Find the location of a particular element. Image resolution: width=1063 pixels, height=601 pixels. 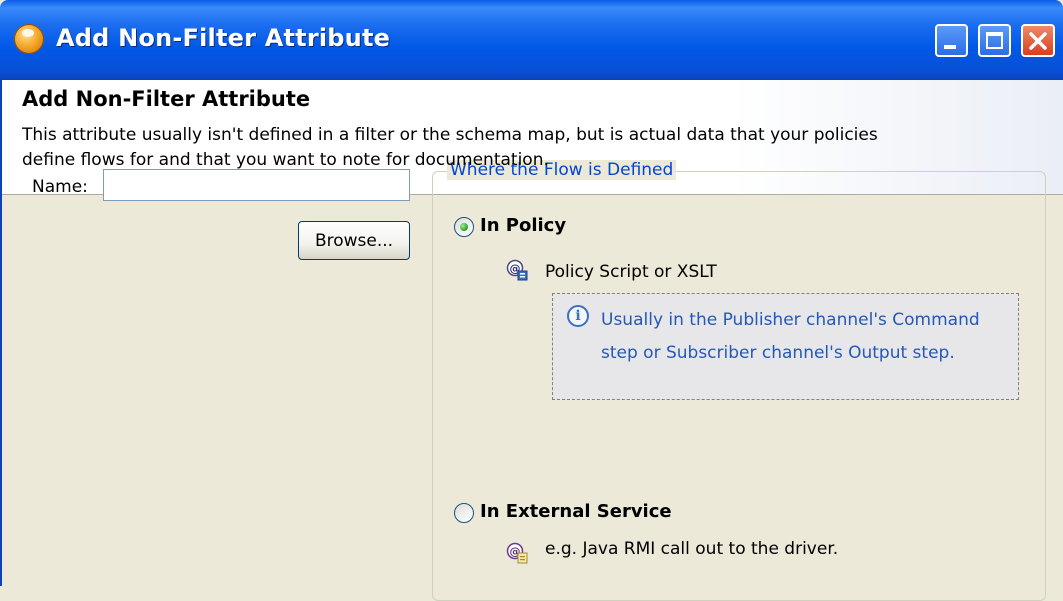

maximize-button is located at coordinates (994, 40).